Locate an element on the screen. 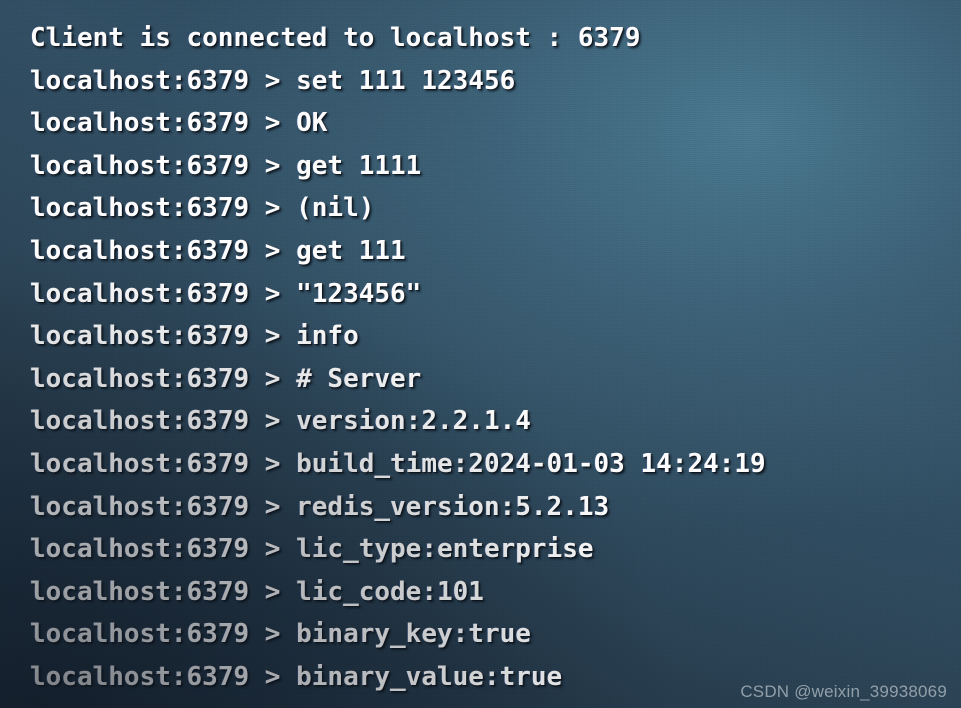 The image size is (961, 708). console-line: localhost:6379 > get 1111 is located at coordinates (226, 165).